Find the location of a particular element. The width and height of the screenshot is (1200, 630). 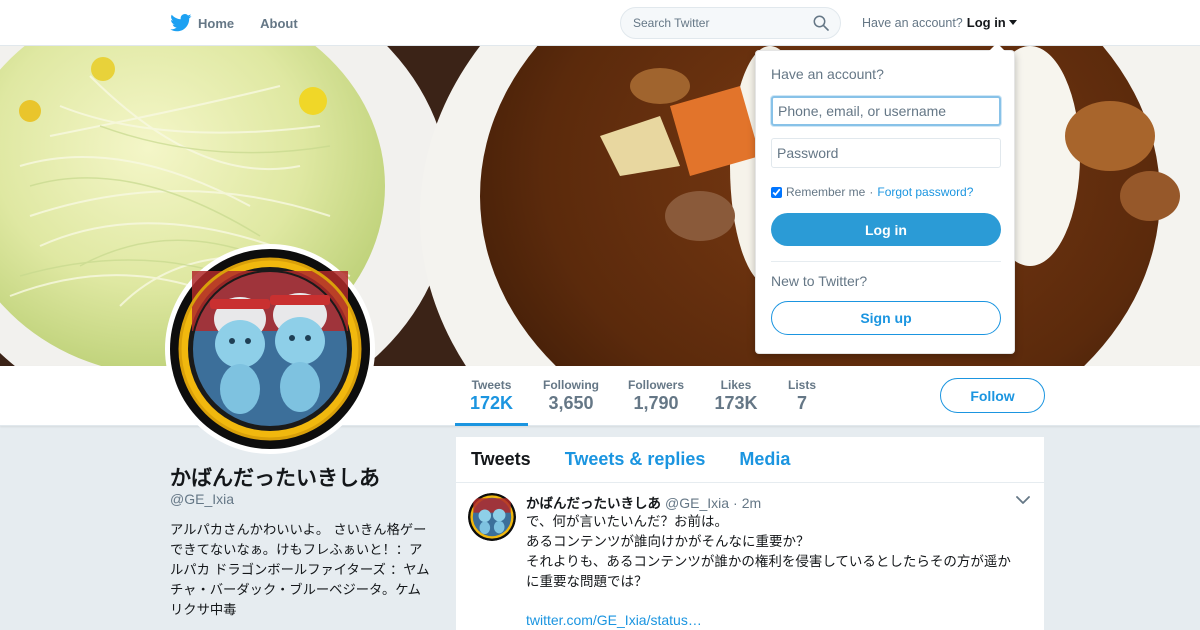

nav-home-label: Home is located at coordinates (216, 23).